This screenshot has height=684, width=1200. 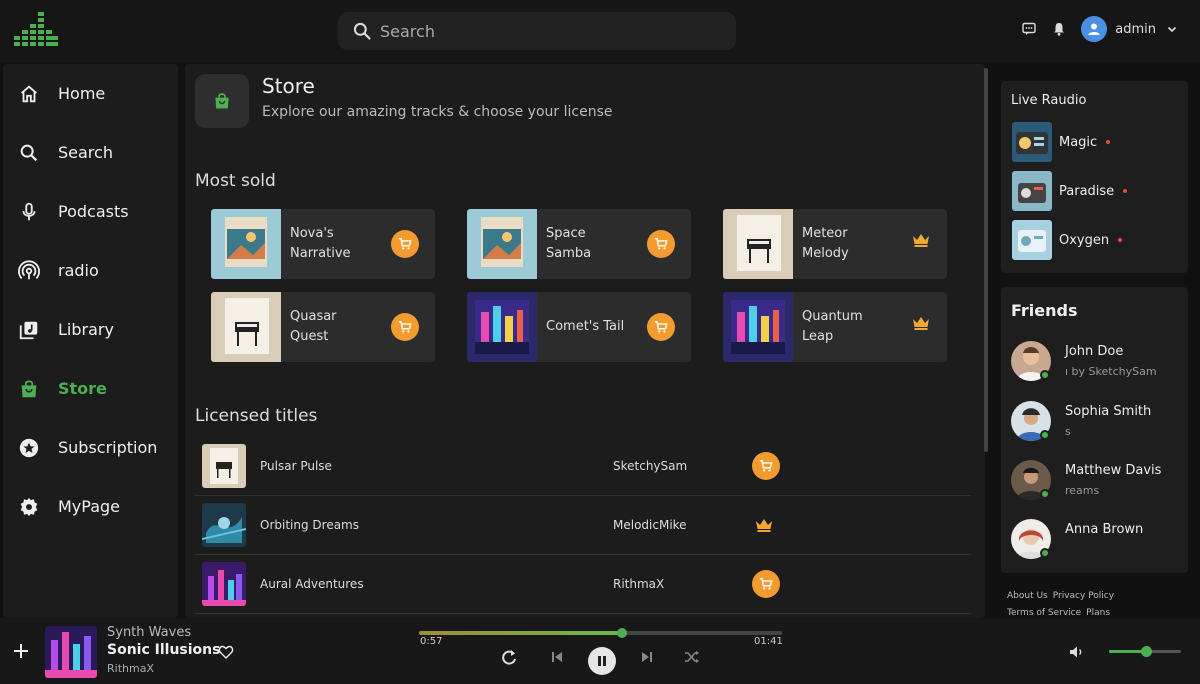 I want to click on friend-item: Anna Brown, so click(x=1099, y=541).